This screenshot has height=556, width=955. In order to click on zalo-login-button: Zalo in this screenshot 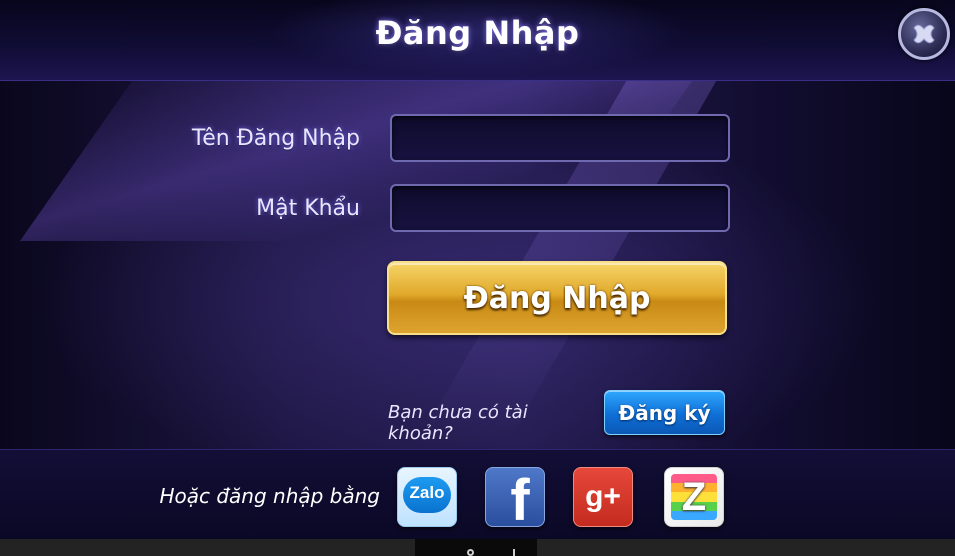, I will do `click(427, 497)`.